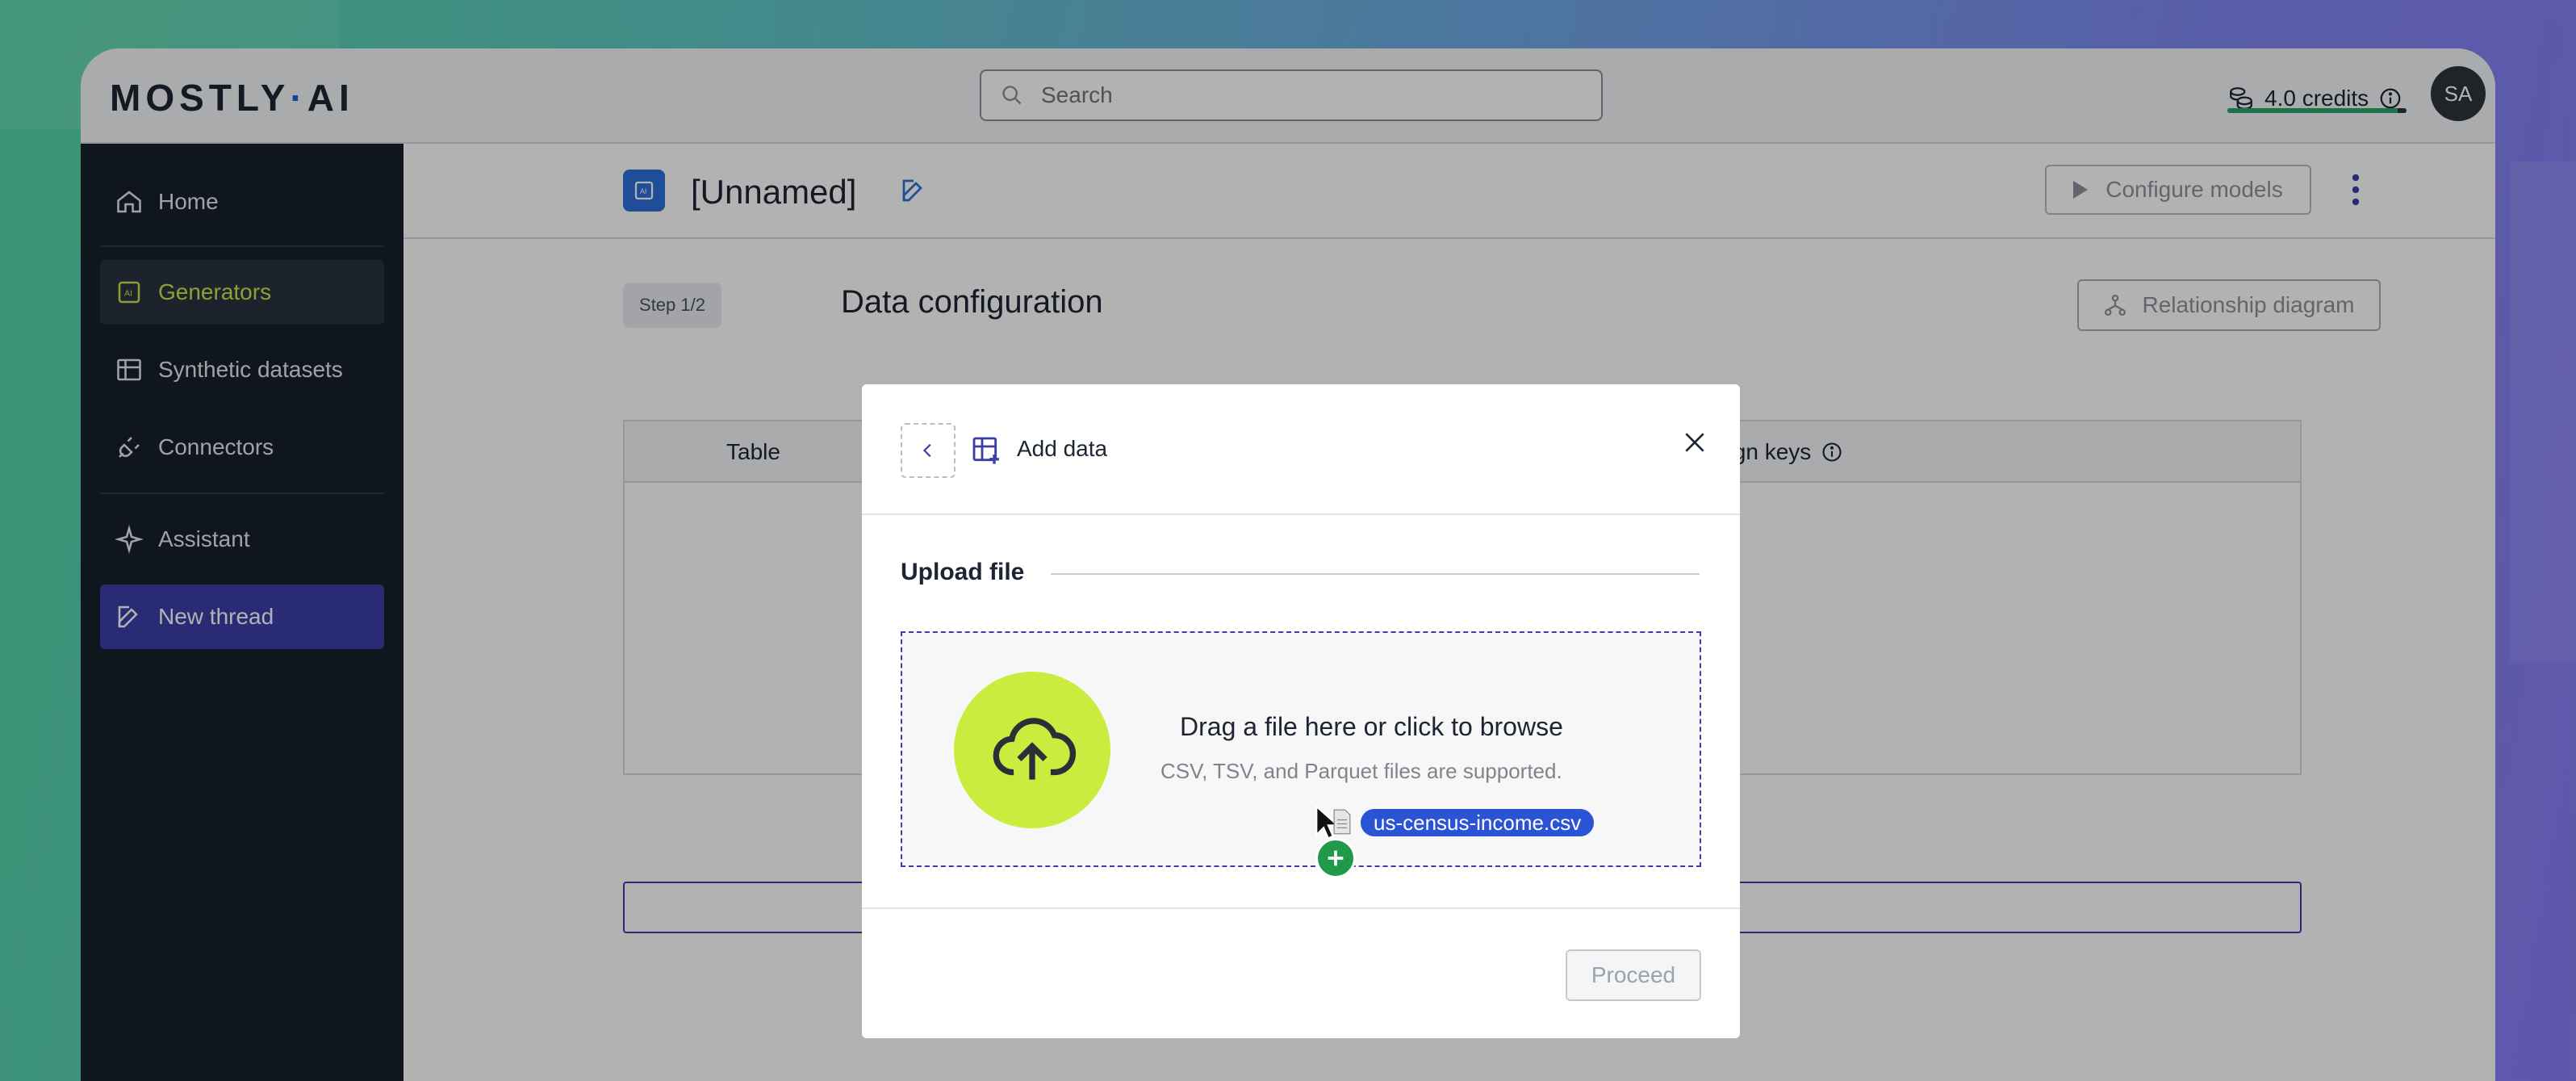 The width and height of the screenshot is (2576, 1081). Describe the element at coordinates (1062, 448) in the screenshot. I see `dialog-title: Add data` at that location.